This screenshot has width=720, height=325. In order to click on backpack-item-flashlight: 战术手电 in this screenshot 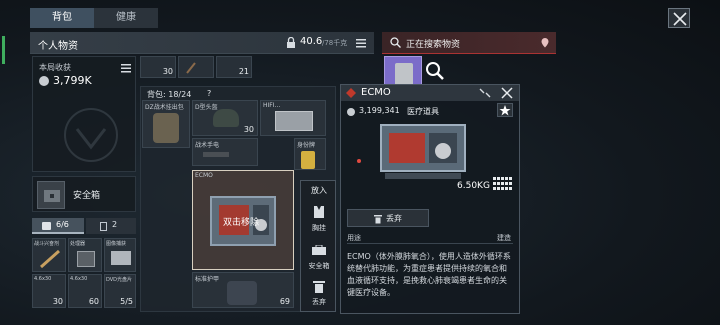, I will do `click(225, 152)`.